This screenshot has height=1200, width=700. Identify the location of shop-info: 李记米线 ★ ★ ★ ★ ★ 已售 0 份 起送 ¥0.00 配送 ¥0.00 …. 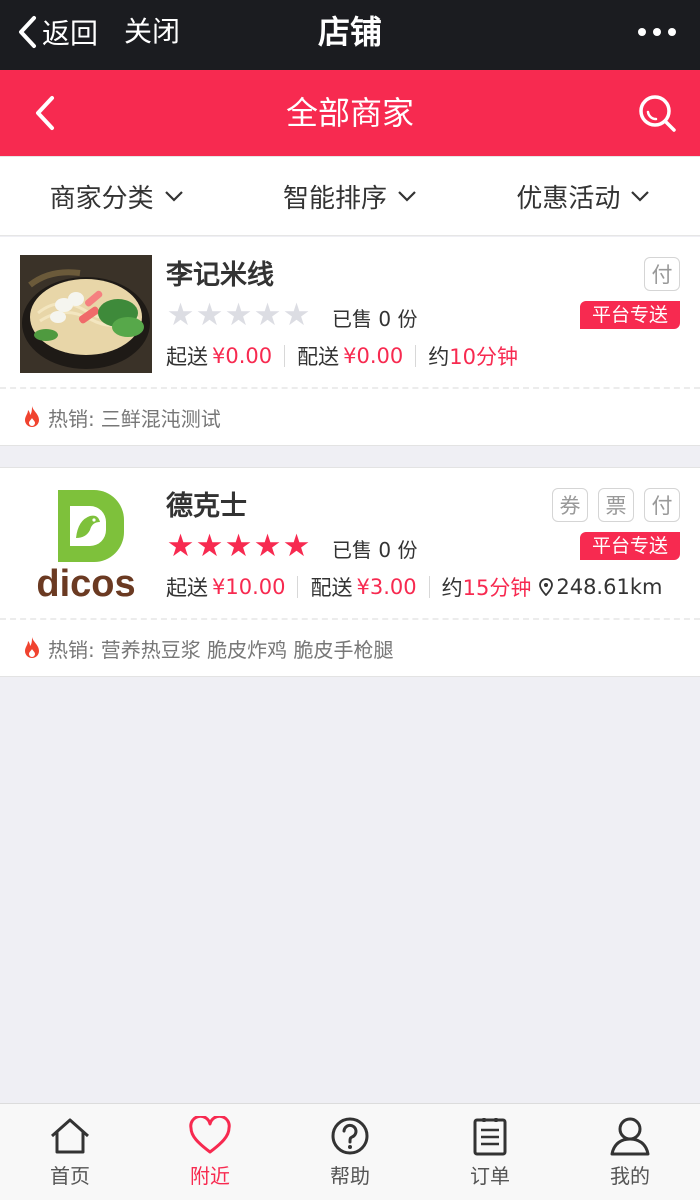
(350, 313).